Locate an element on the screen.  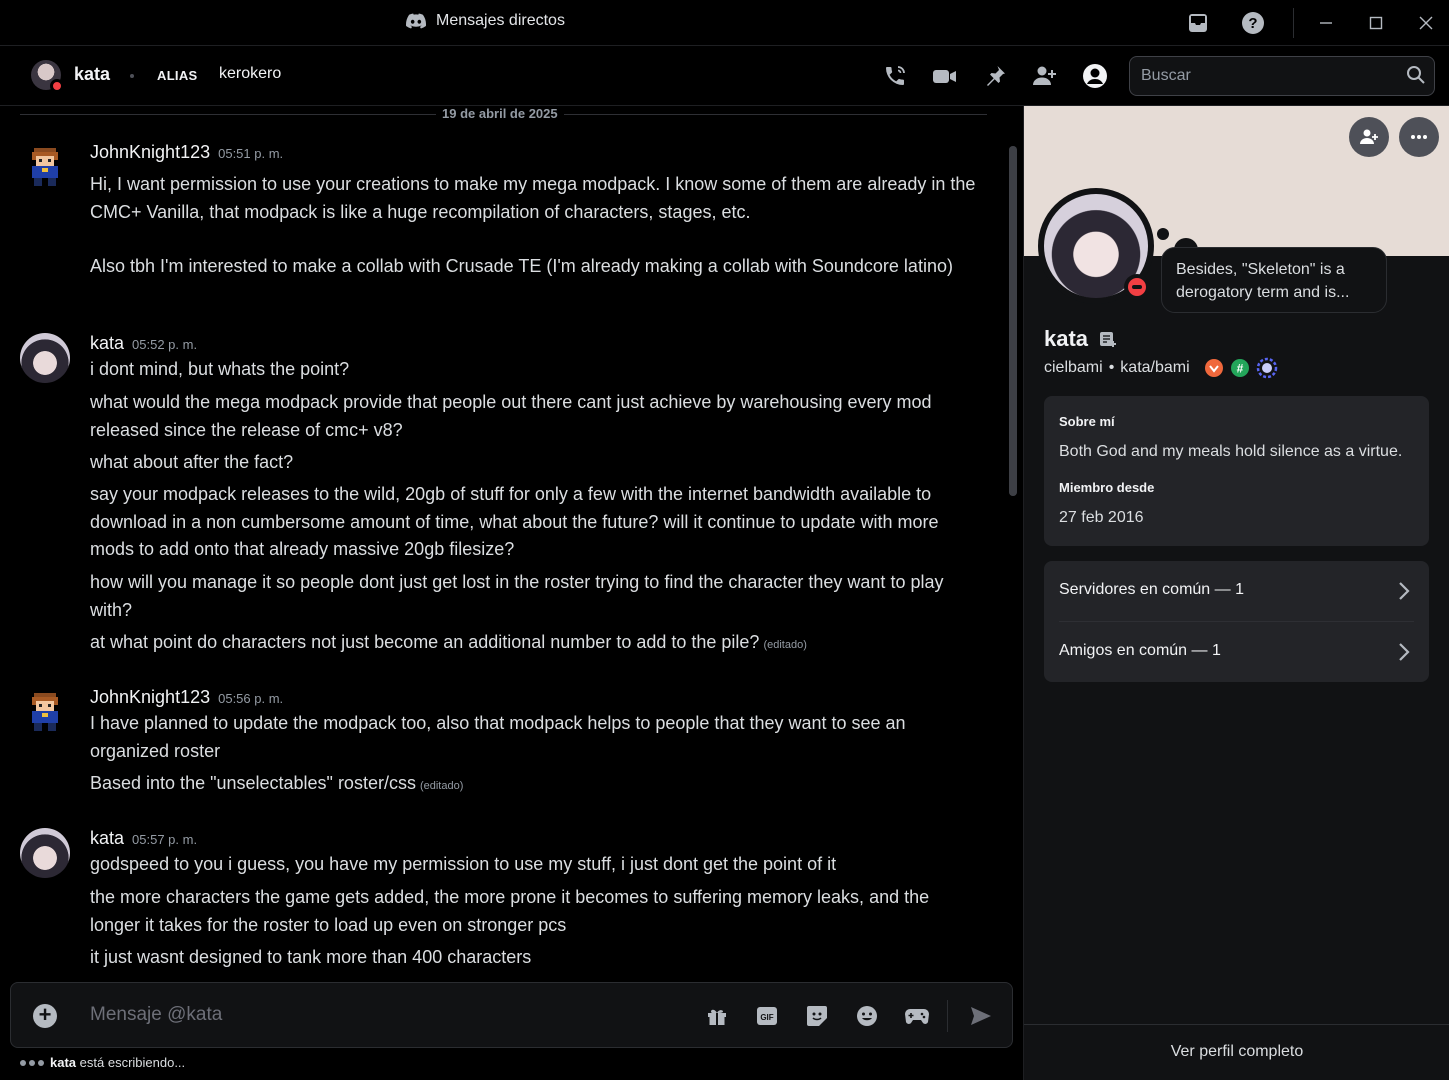
profile-username: cielbami is located at coordinates (1073, 368).